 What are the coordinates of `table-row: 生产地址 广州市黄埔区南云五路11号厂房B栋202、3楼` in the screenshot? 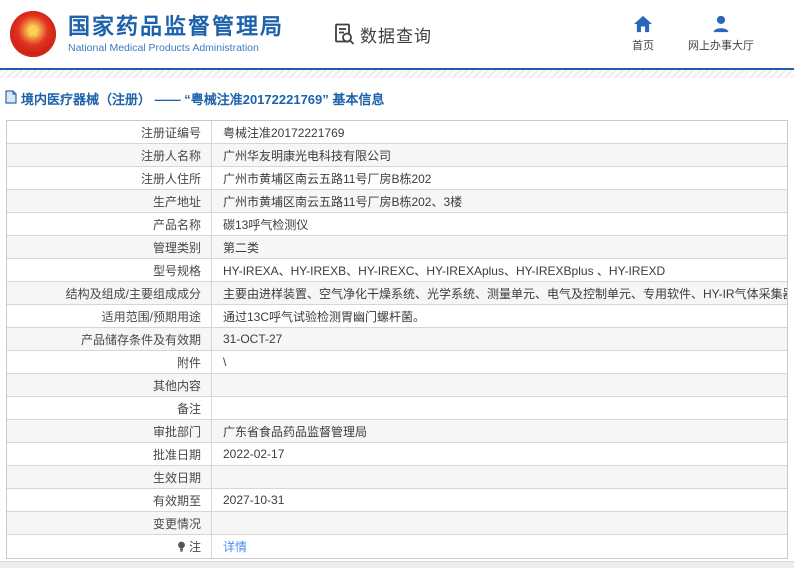 It's located at (397, 201).